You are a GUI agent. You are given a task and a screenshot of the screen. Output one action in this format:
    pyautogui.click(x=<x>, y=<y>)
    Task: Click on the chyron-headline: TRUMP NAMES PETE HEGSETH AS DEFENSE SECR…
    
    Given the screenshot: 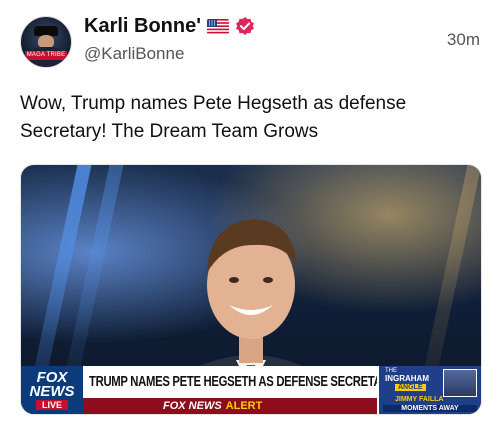 What is the action you would take?
    pyautogui.click(x=243, y=382)
    